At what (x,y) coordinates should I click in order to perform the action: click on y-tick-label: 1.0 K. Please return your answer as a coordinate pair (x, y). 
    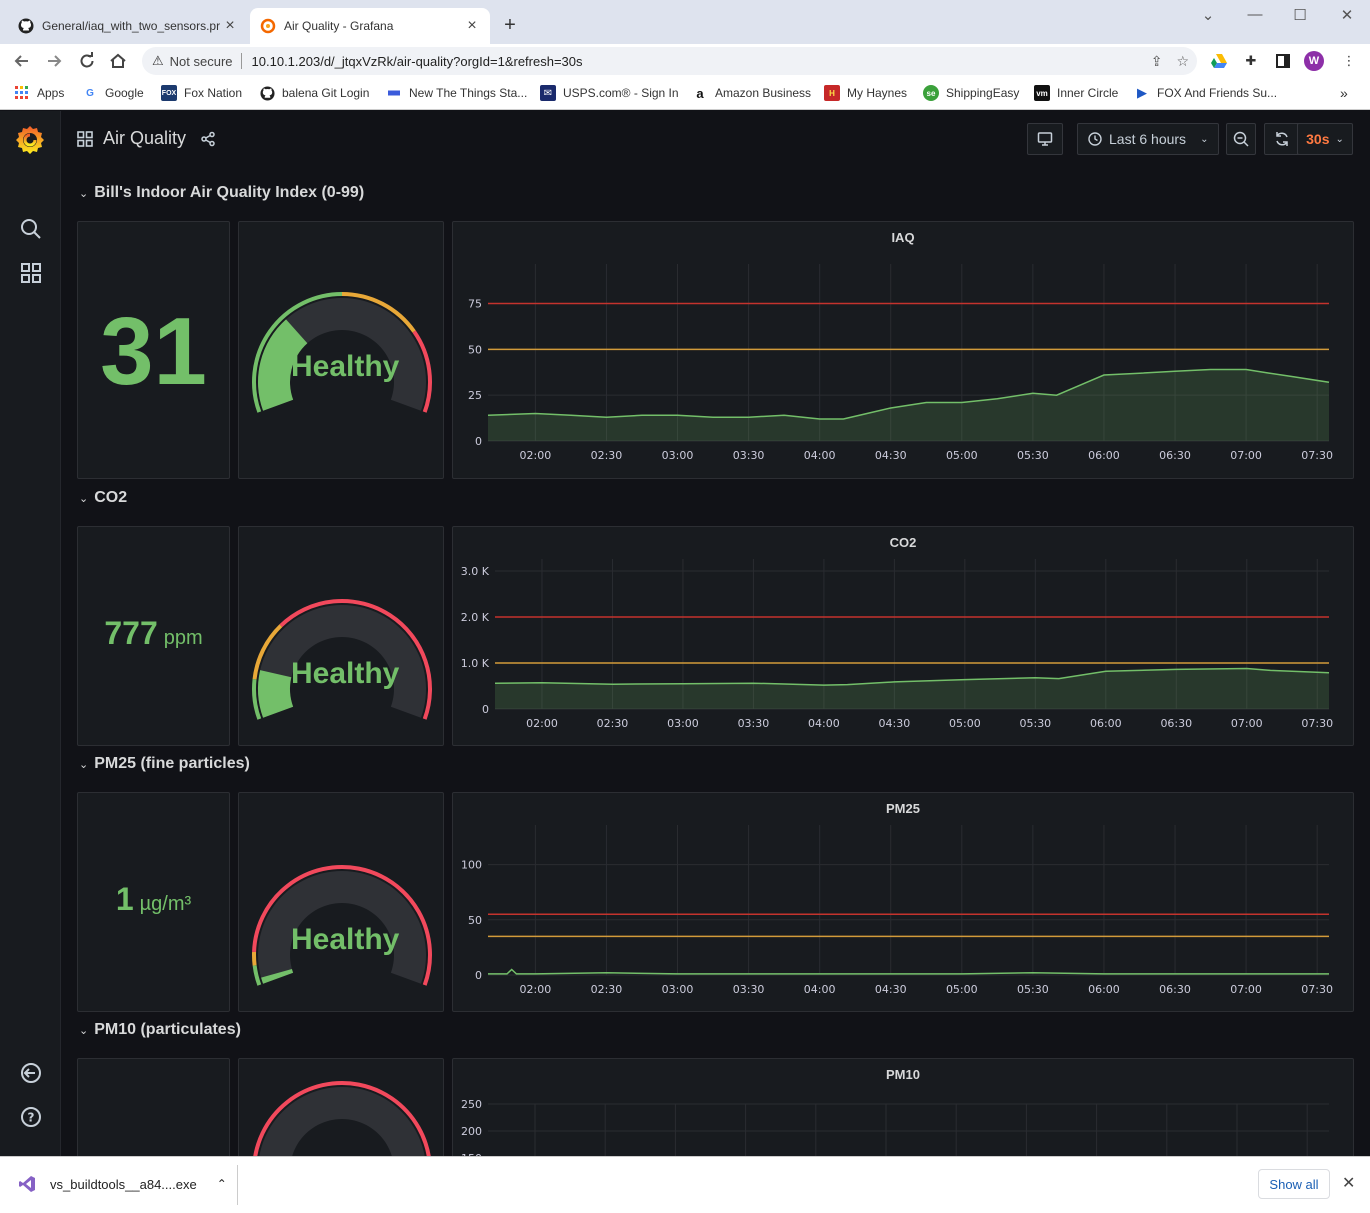
    Looking at the image, I should click on (475, 663).